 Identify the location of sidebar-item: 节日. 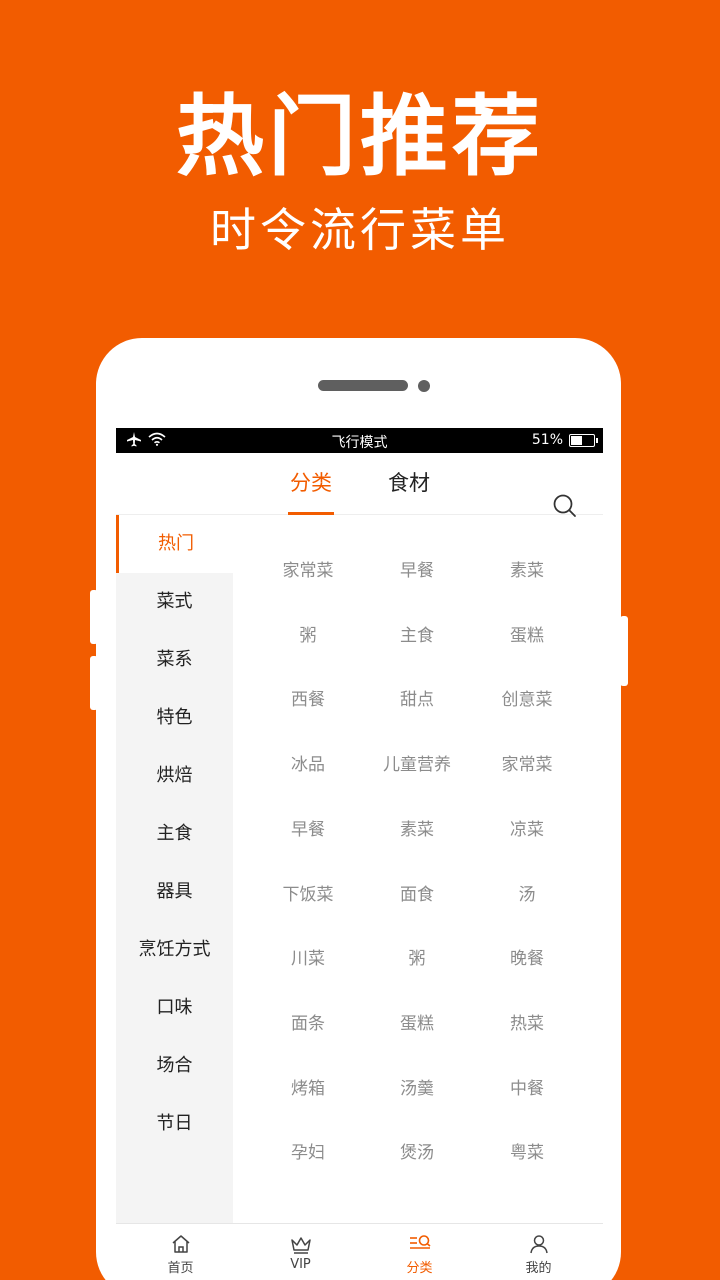
(174, 1124).